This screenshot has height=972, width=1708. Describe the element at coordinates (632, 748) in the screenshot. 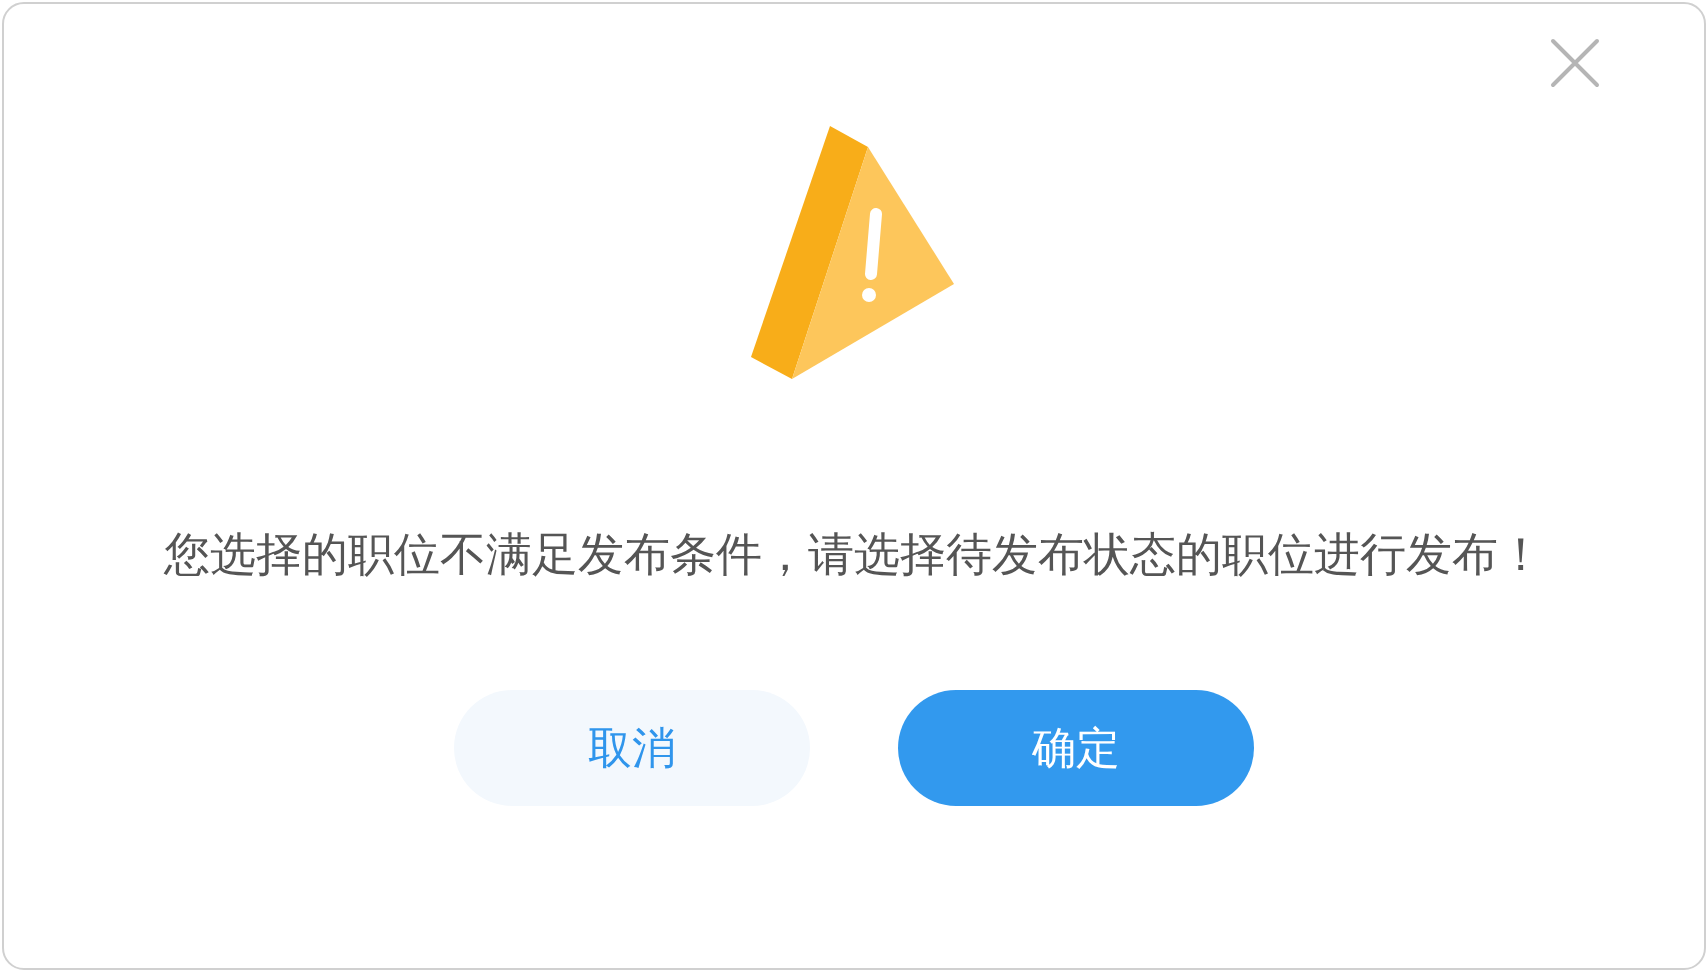

I see `cancel-button: 取消` at that location.